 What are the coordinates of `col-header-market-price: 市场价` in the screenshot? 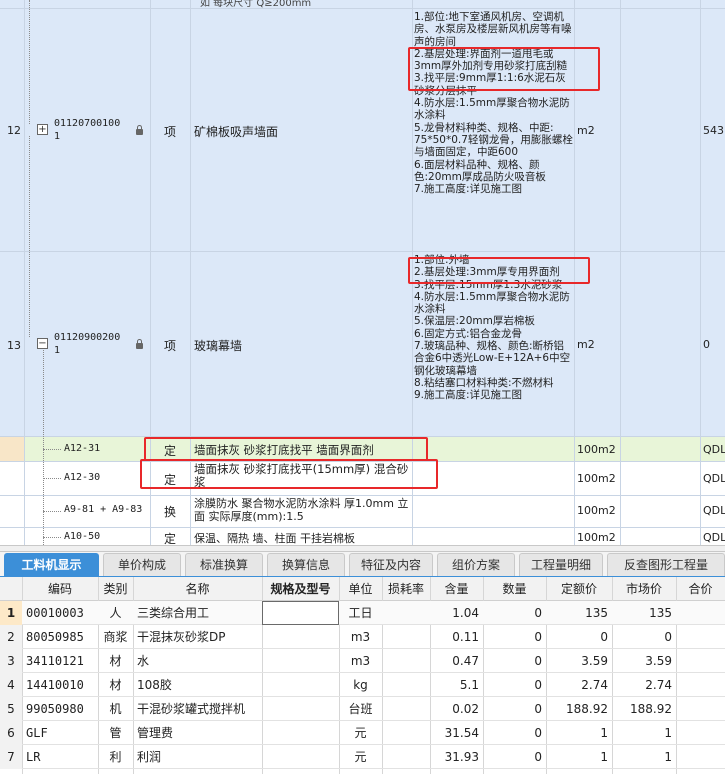 It's located at (644, 589).